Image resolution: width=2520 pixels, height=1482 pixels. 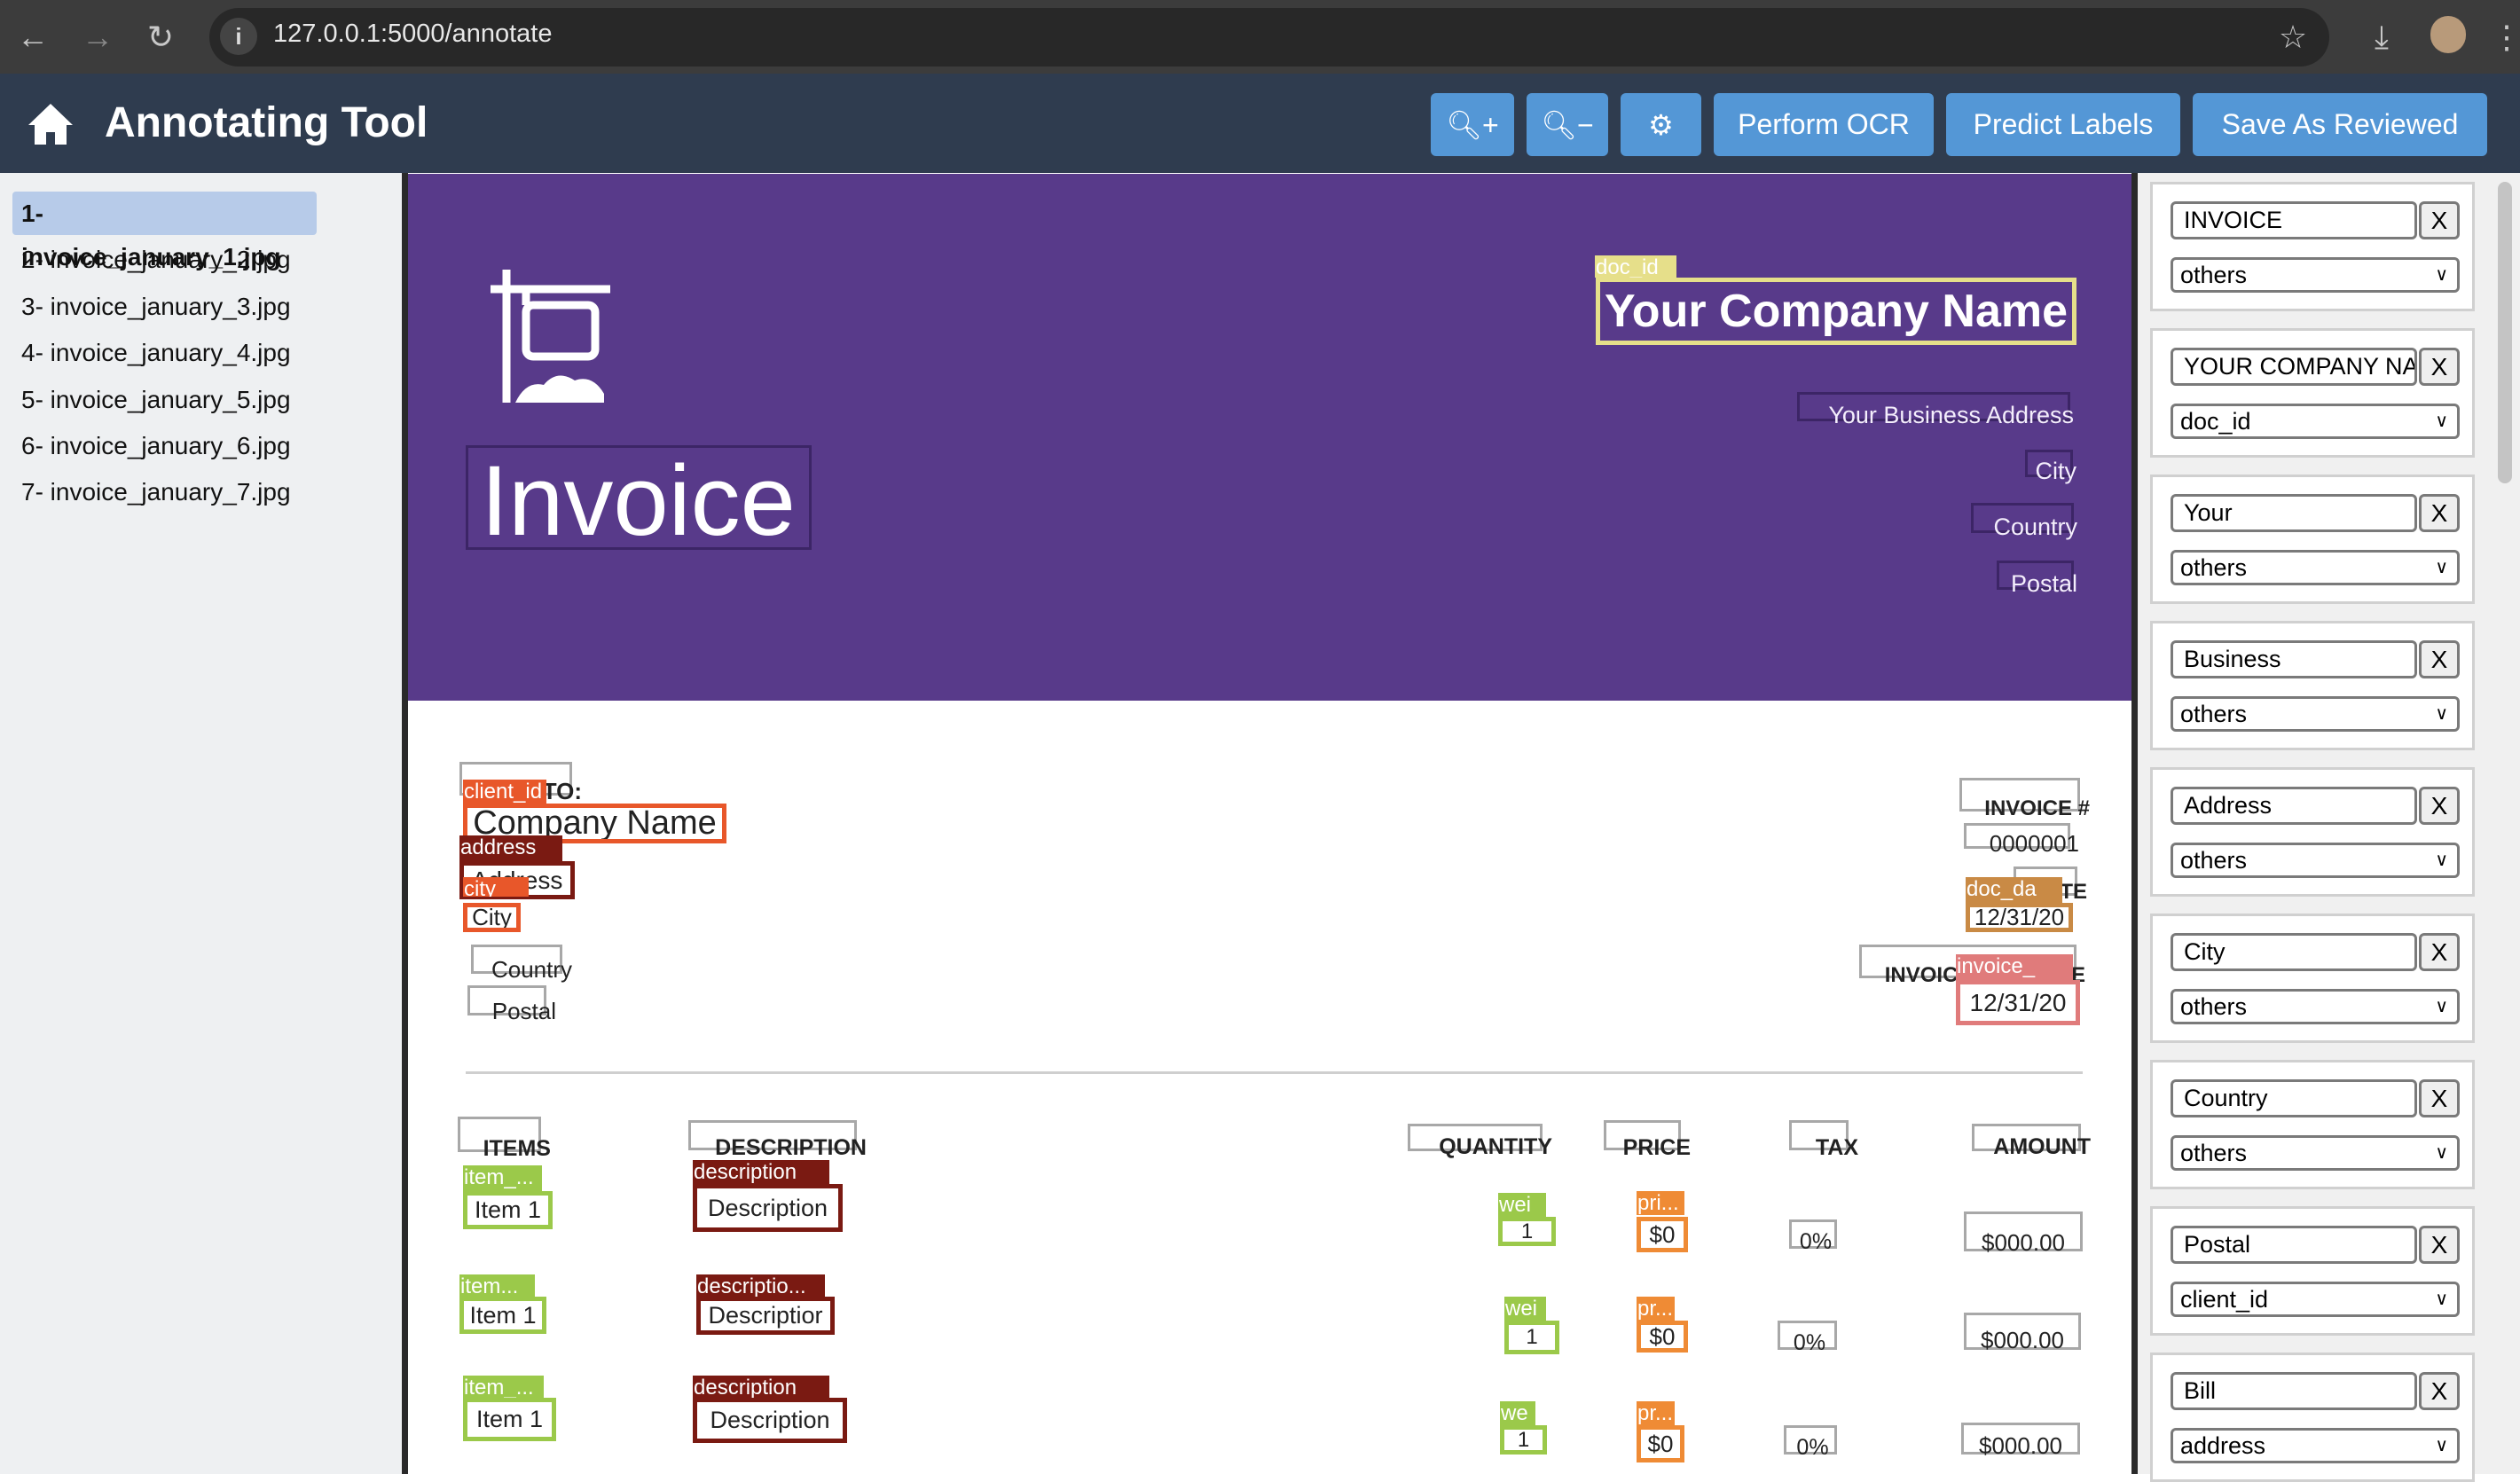 I want to click on back-arrow-icon: ←, so click(x=33, y=37).